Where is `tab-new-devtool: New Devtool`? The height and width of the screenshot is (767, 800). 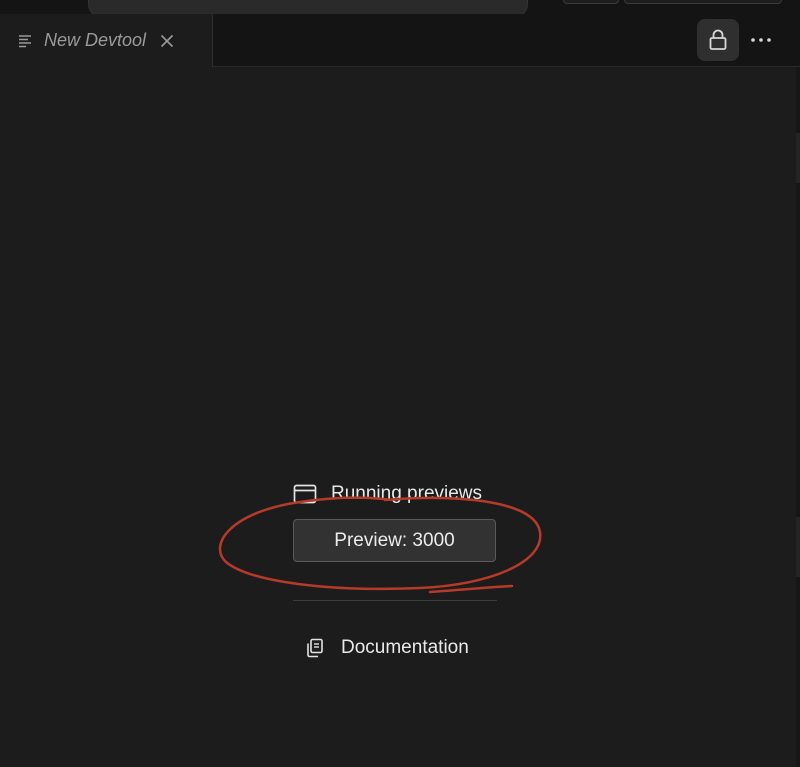
tab-new-devtool: New Devtool is located at coordinates (106, 40).